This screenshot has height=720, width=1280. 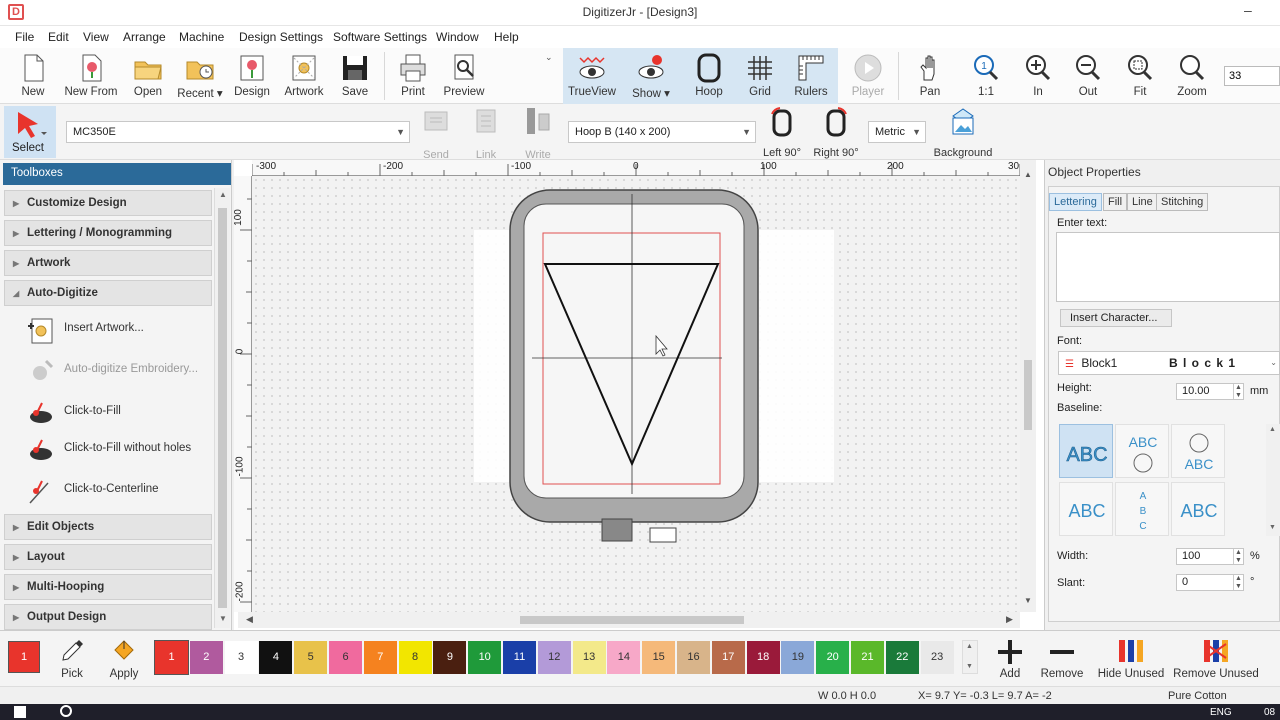 What do you see at coordinates (1169, 363) in the screenshot?
I see `font-dropdown: ☰ Block1 B l o c k 1 ⌄` at bounding box center [1169, 363].